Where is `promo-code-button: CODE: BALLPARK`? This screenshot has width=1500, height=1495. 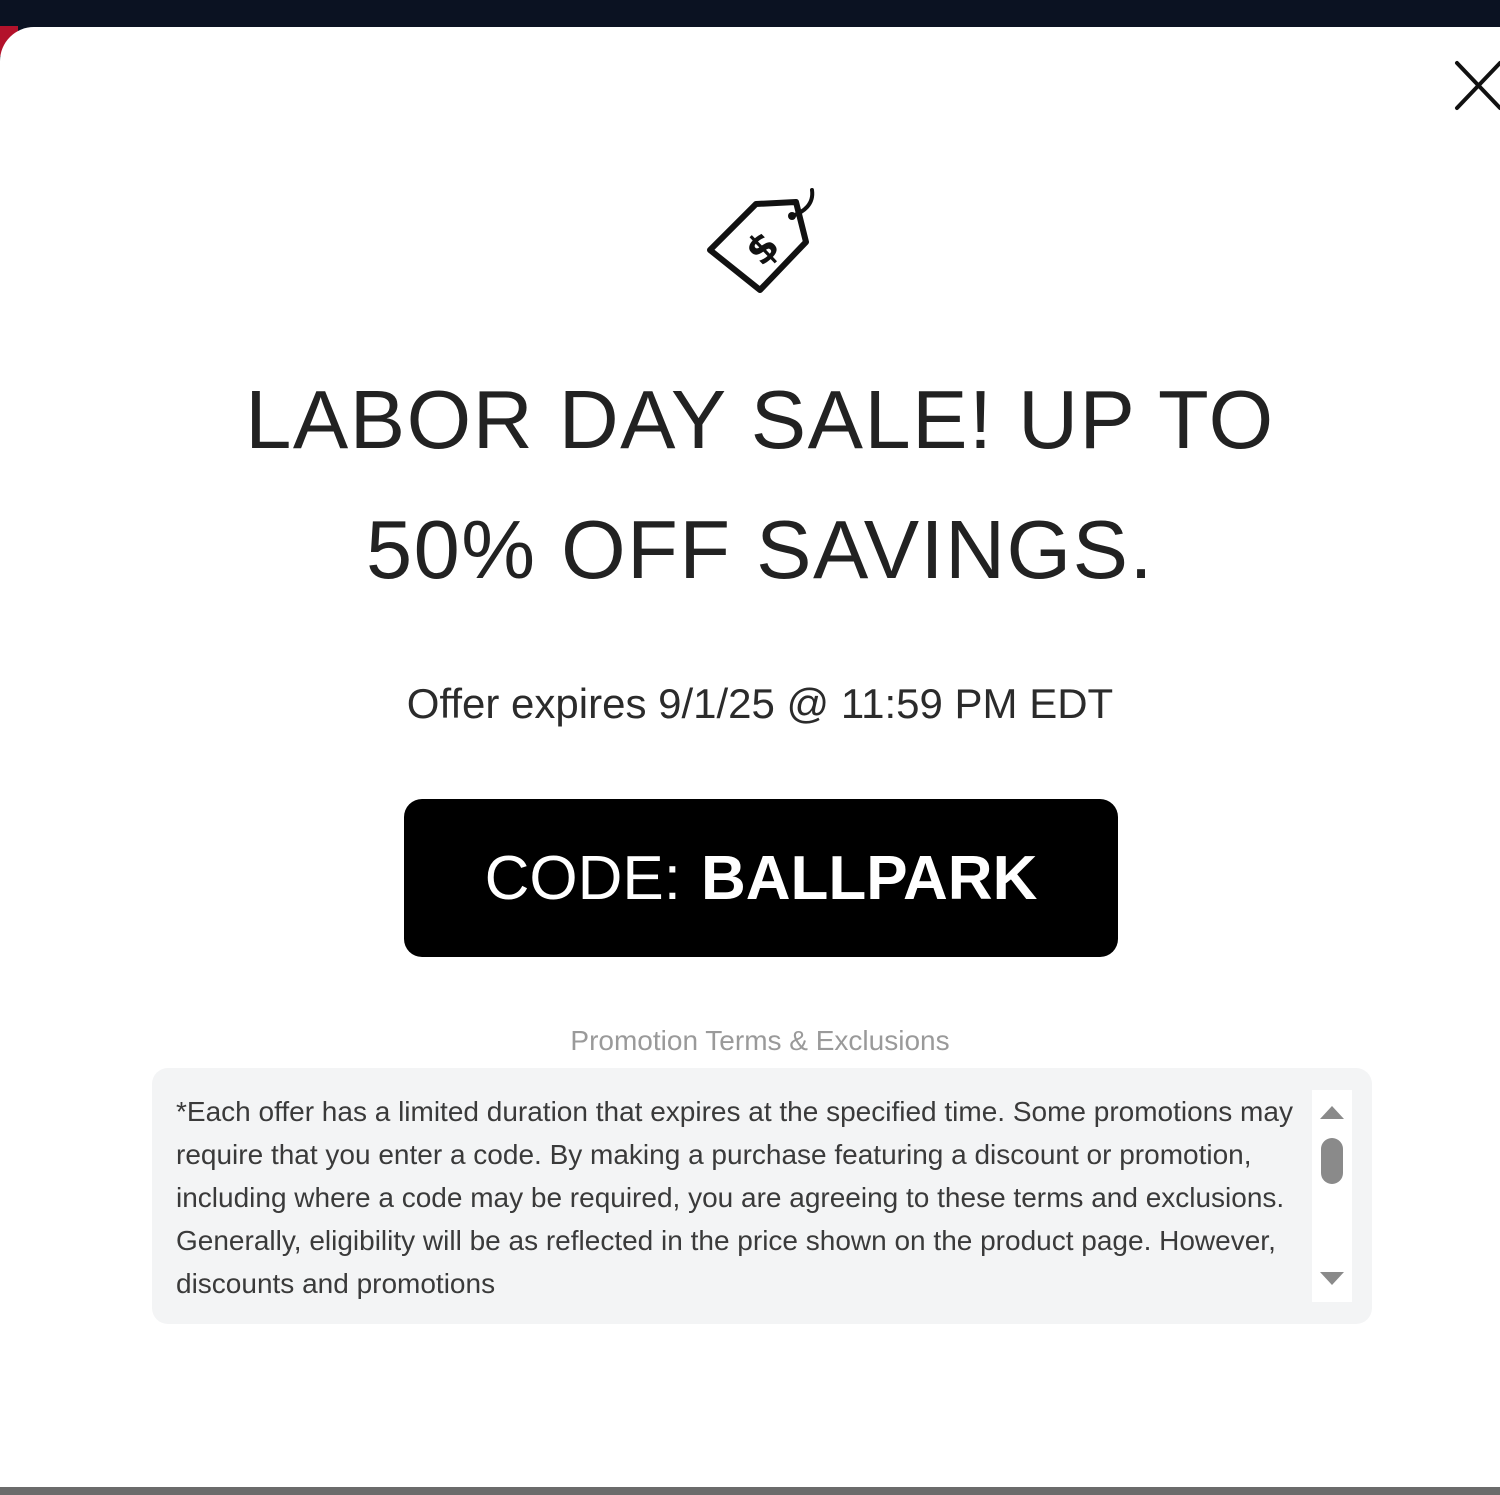
promo-code-button: CODE: BALLPARK is located at coordinates (761, 878).